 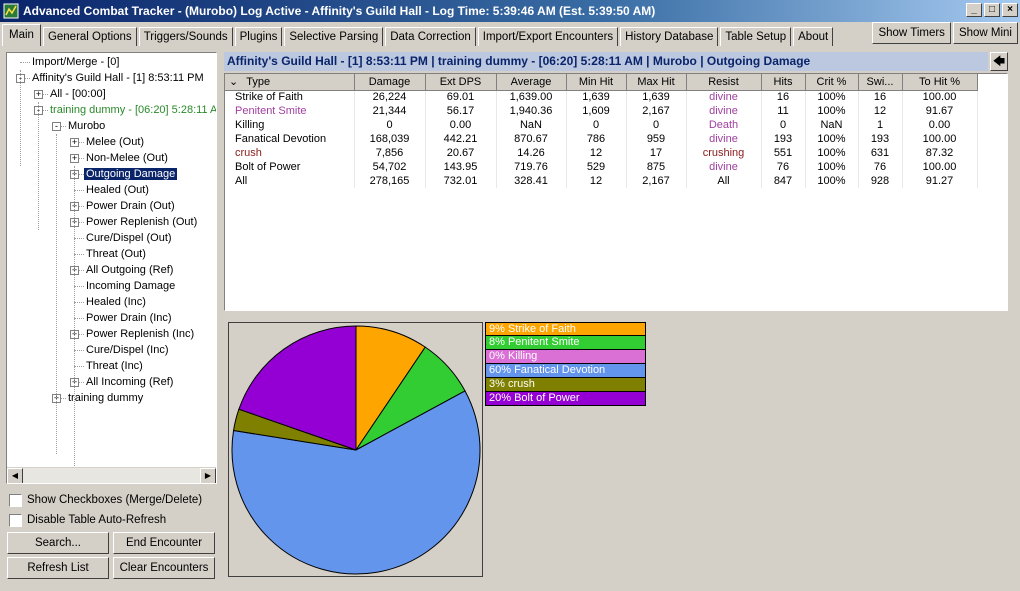 What do you see at coordinates (87, 520) in the screenshot?
I see `disable-refresh-option: Disable Table Auto-Refresh` at bounding box center [87, 520].